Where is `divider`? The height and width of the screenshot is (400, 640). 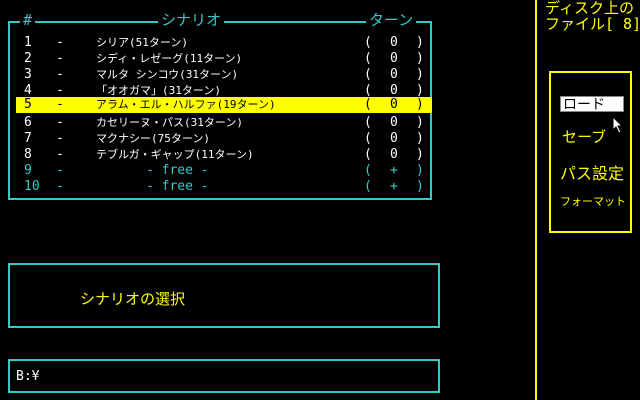 divider is located at coordinates (536, 200).